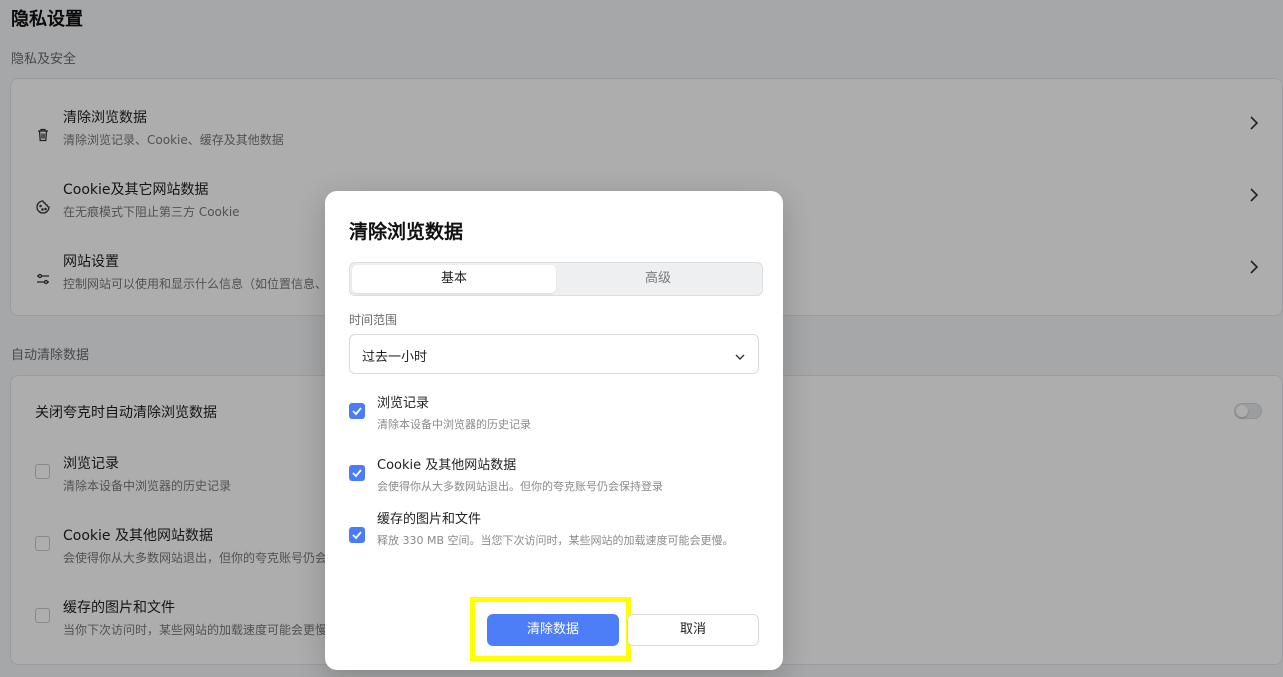 This screenshot has height=677, width=1283. Describe the element at coordinates (740, 354) in the screenshot. I see `chevron-down-icon` at that location.